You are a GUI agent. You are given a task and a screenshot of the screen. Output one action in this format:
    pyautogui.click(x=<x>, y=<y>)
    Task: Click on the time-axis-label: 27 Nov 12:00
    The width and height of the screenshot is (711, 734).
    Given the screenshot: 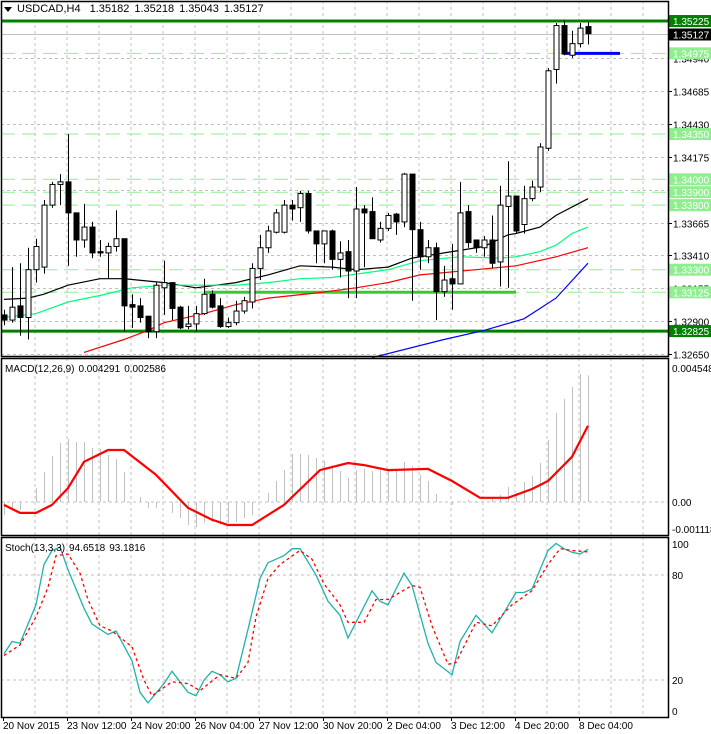 What is the action you would take?
    pyautogui.click(x=289, y=726)
    